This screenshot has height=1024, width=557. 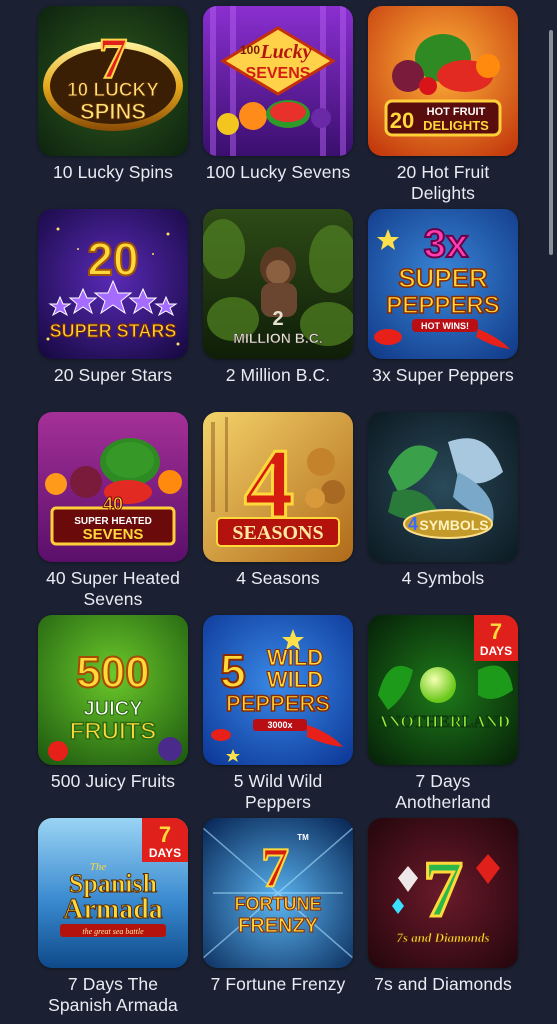 What do you see at coordinates (443, 375) in the screenshot?
I see `game-title: 3x Super Peppers` at bounding box center [443, 375].